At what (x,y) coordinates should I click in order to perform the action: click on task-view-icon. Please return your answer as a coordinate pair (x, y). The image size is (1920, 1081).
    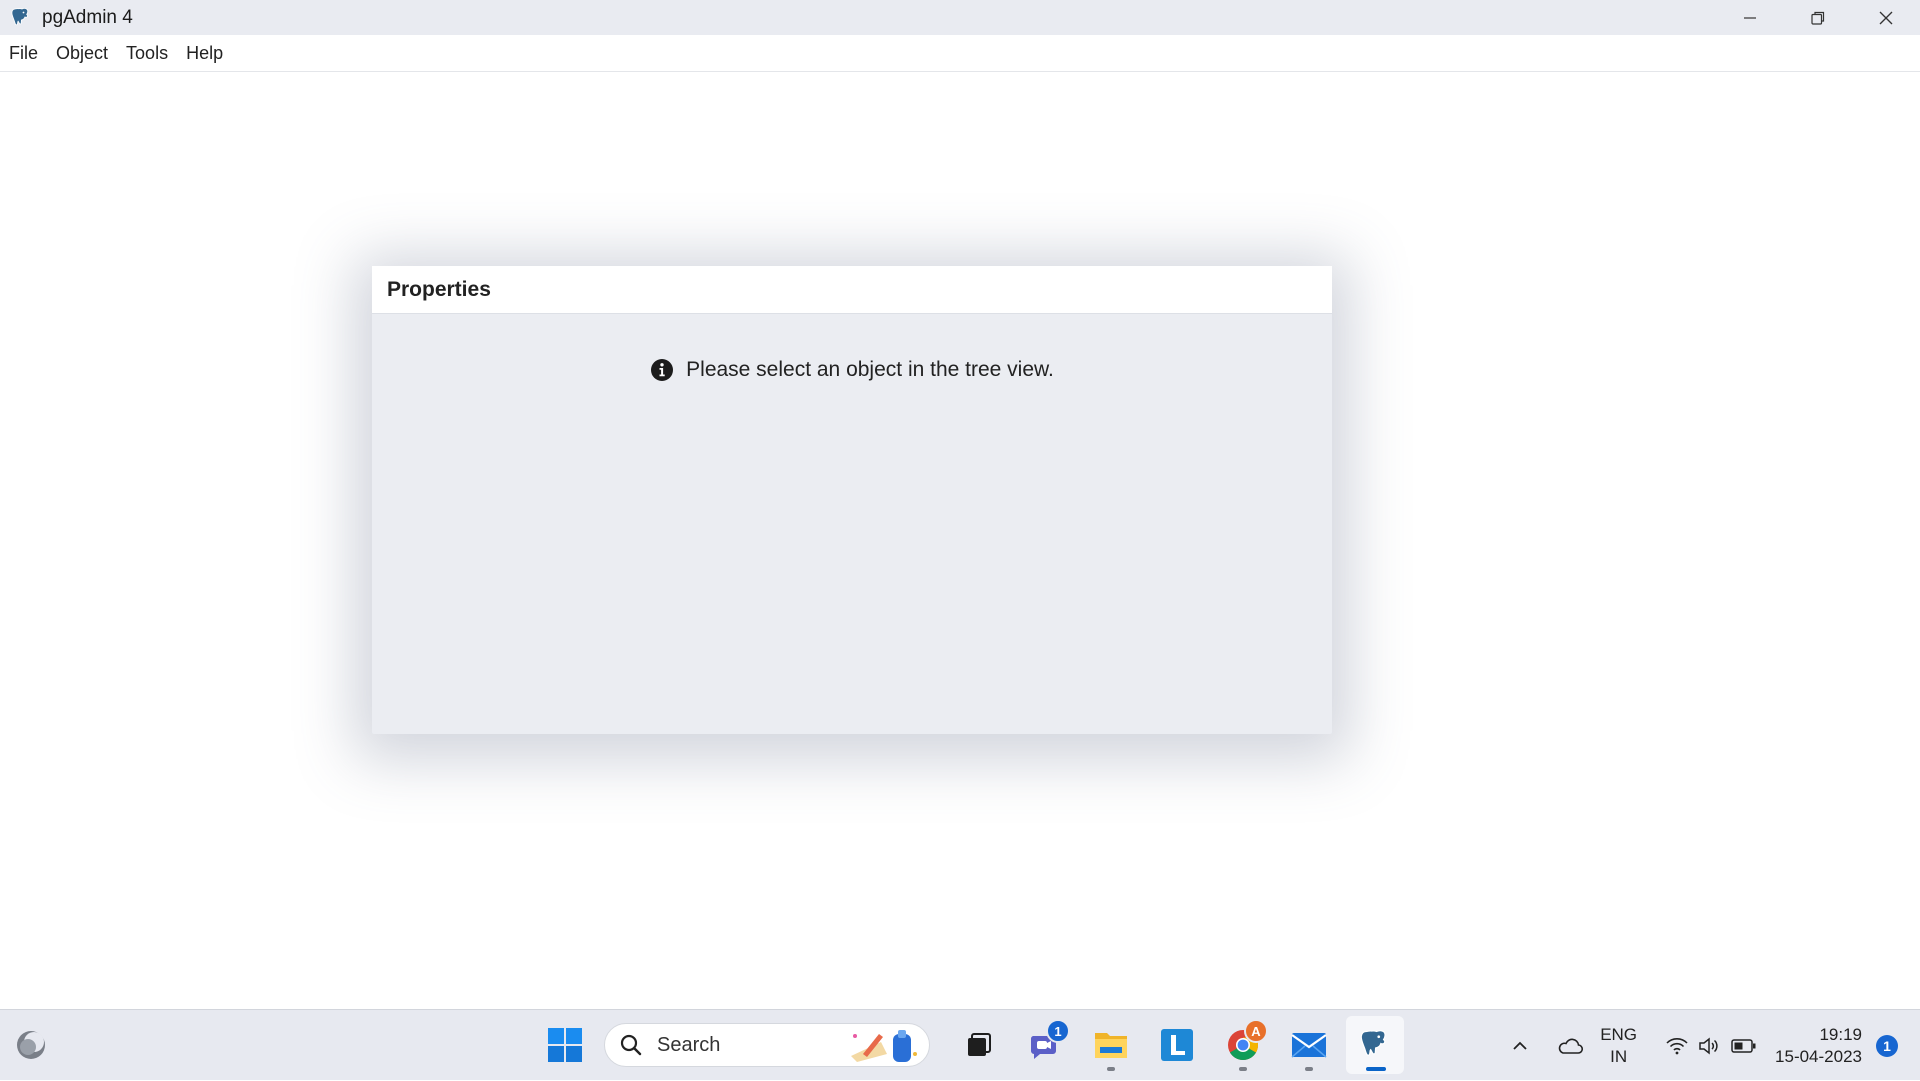
    Looking at the image, I should click on (979, 1044).